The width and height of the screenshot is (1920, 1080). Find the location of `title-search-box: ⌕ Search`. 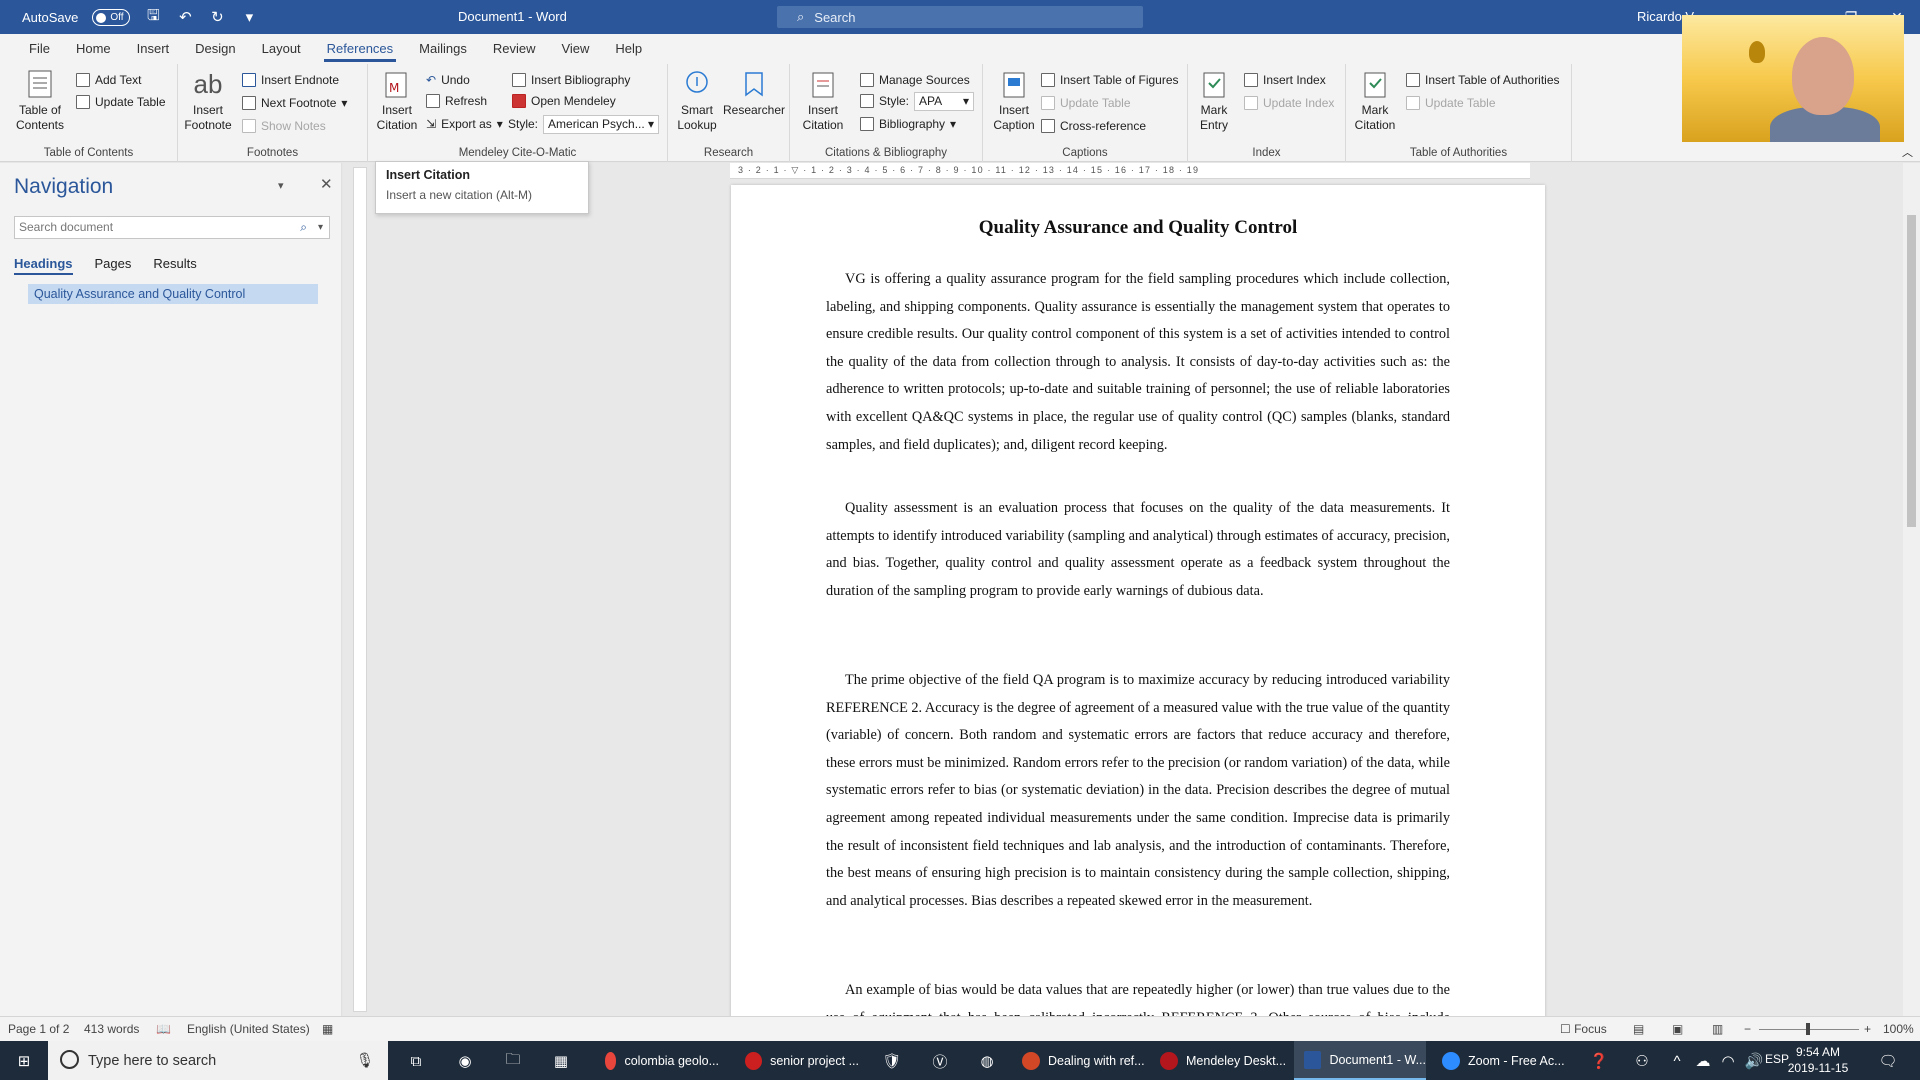

title-search-box: ⌕ Search is located at coordinates (960, 17).